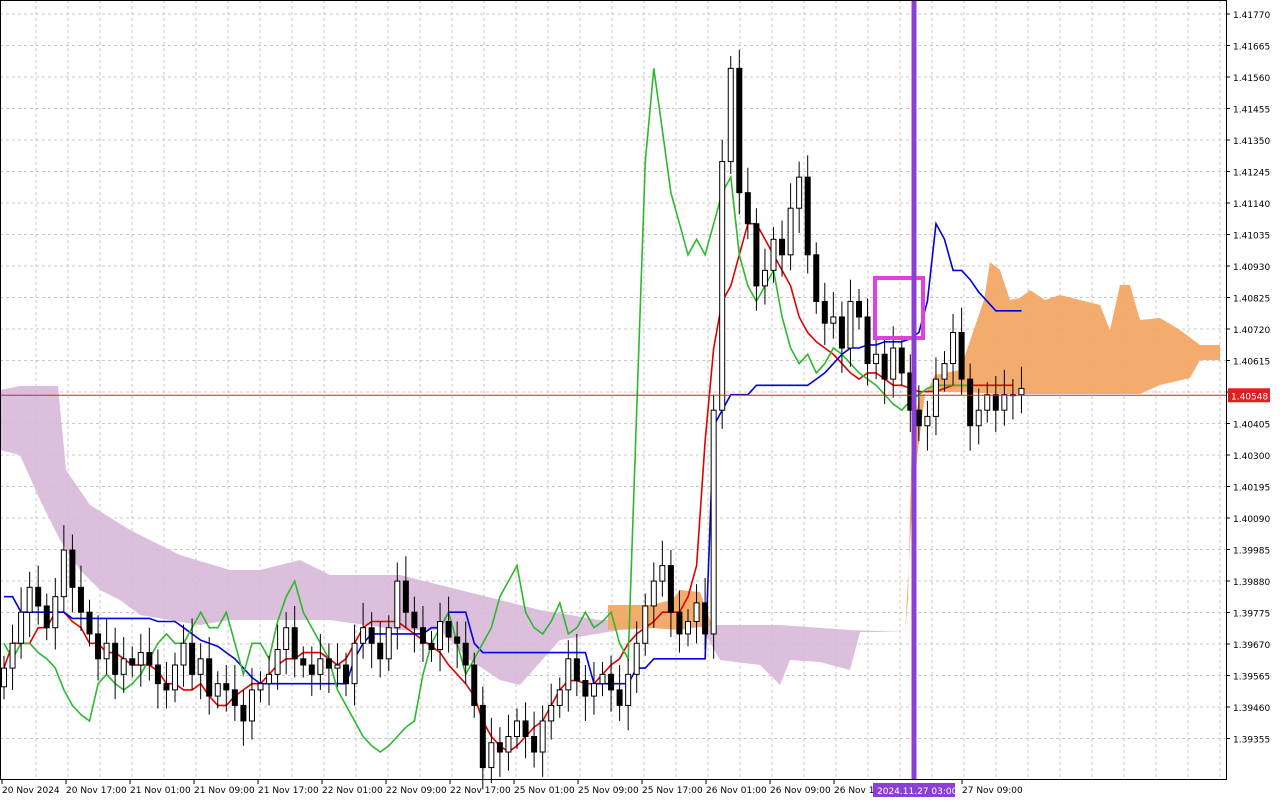 The image size is (1280, 804). I want to click on price-tick-label: 1.39985, so click(1251, 552).